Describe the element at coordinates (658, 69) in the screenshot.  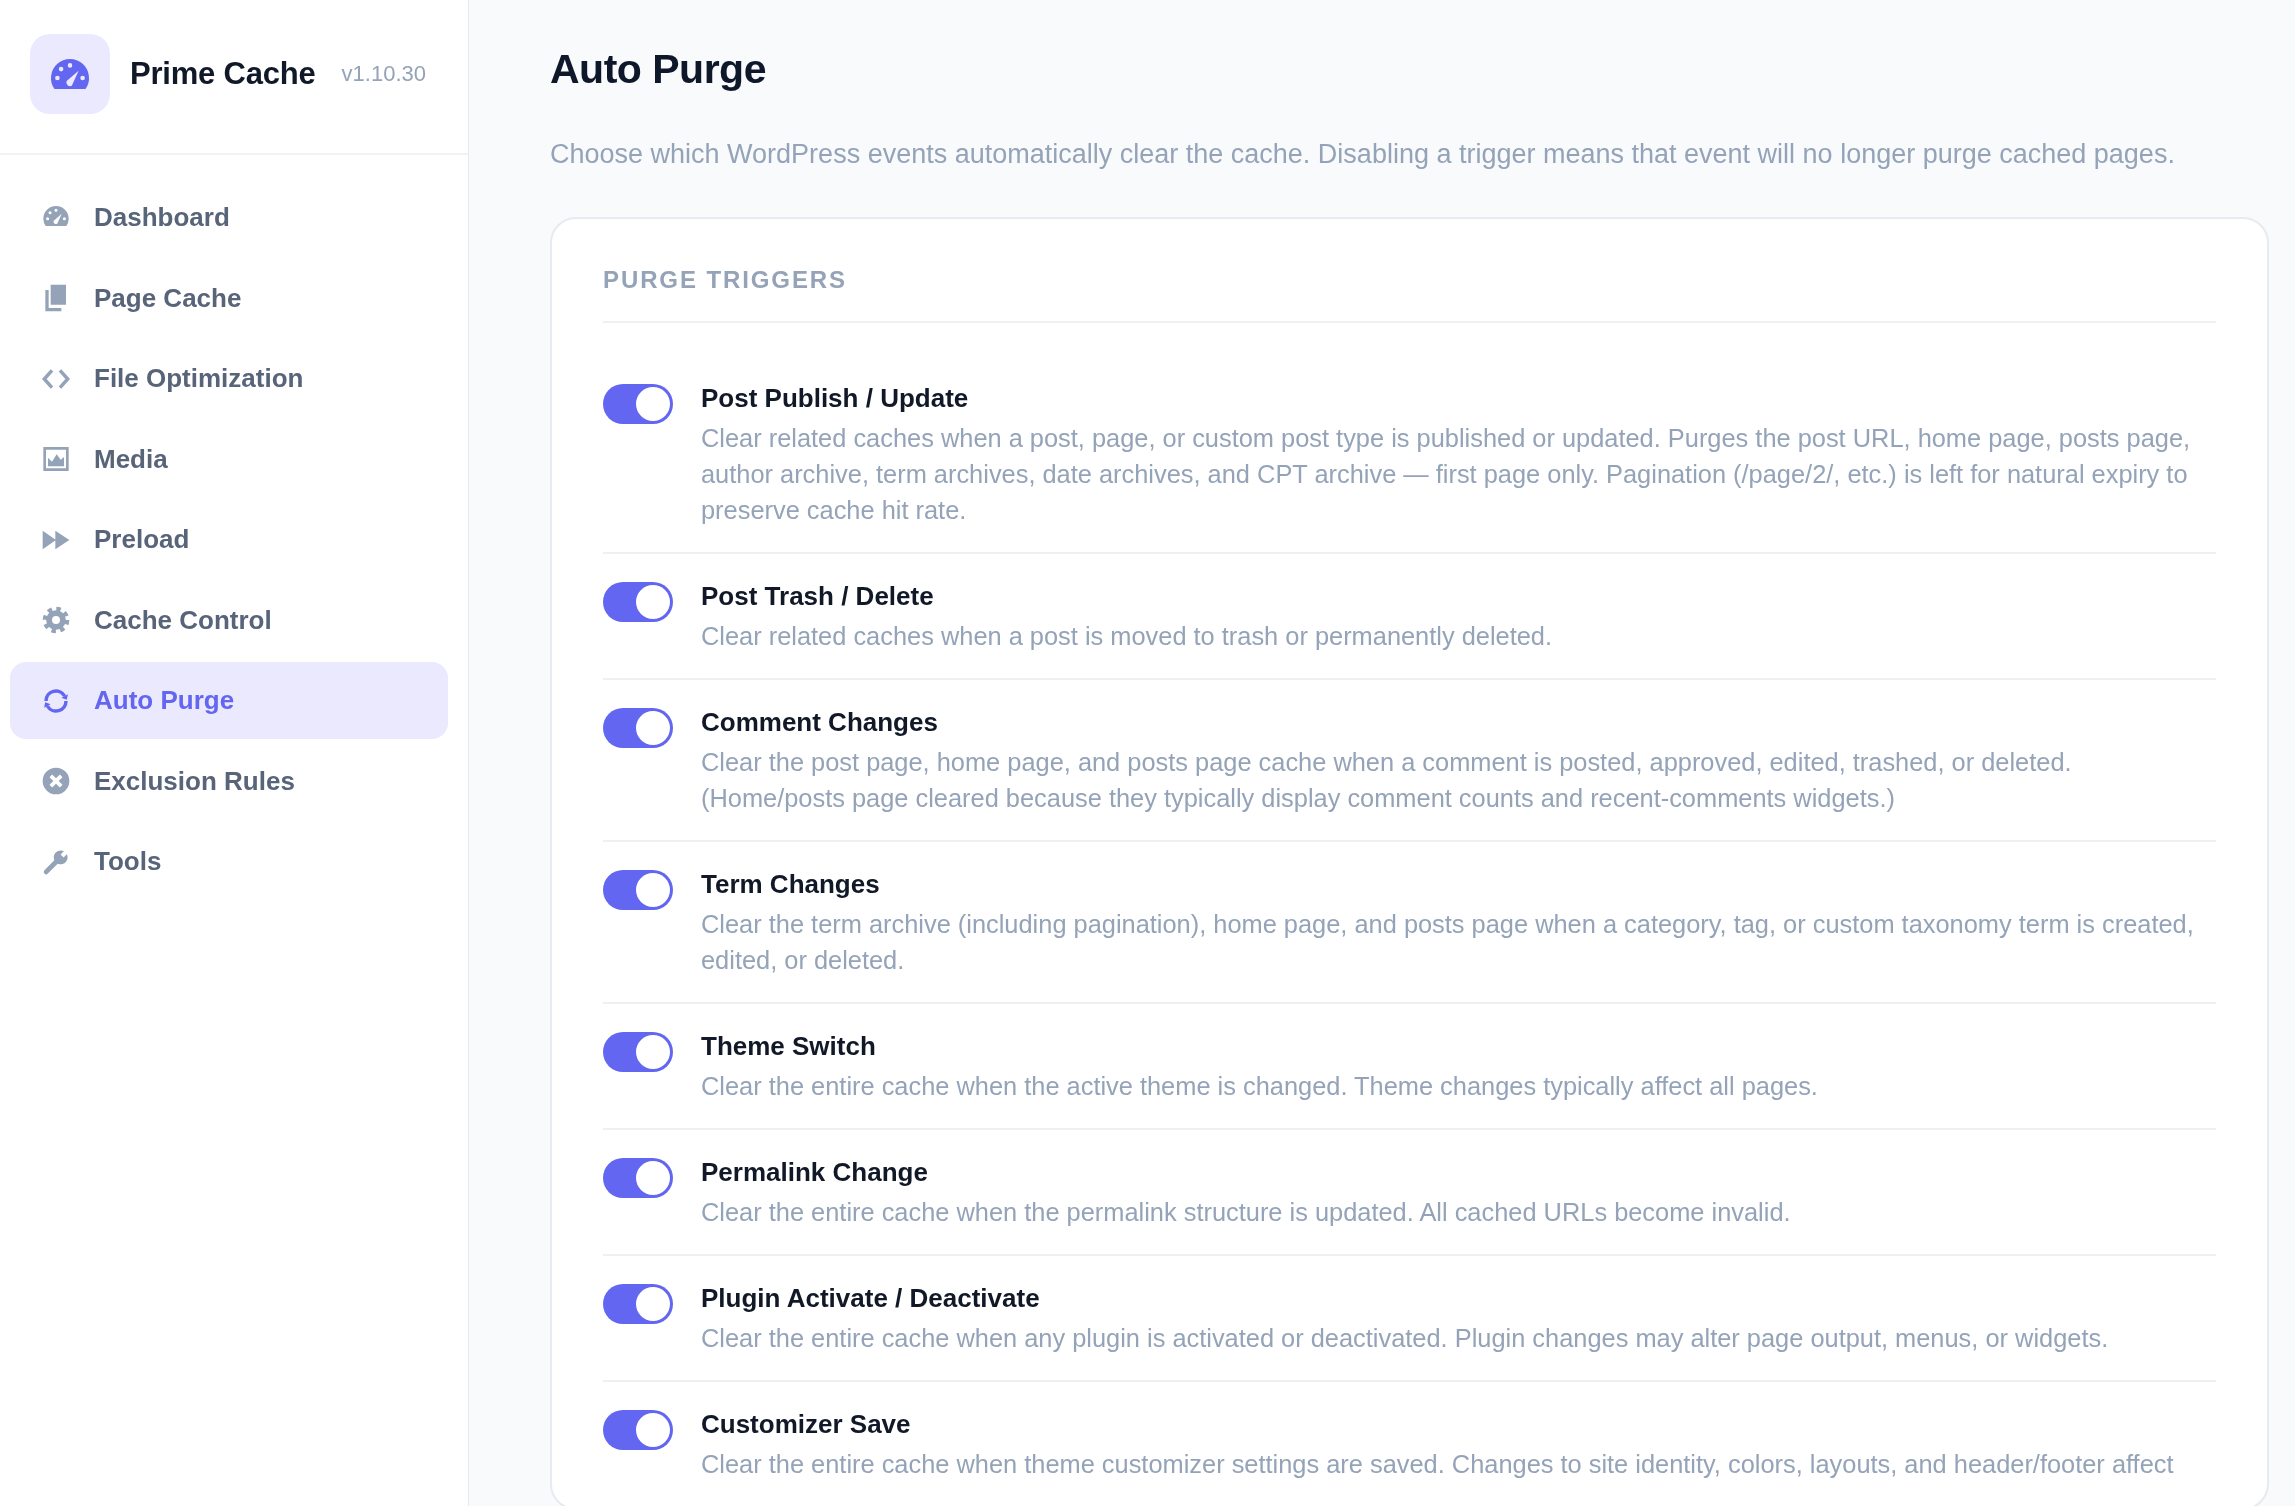
I see `page-title: Auto Purge` at that location.